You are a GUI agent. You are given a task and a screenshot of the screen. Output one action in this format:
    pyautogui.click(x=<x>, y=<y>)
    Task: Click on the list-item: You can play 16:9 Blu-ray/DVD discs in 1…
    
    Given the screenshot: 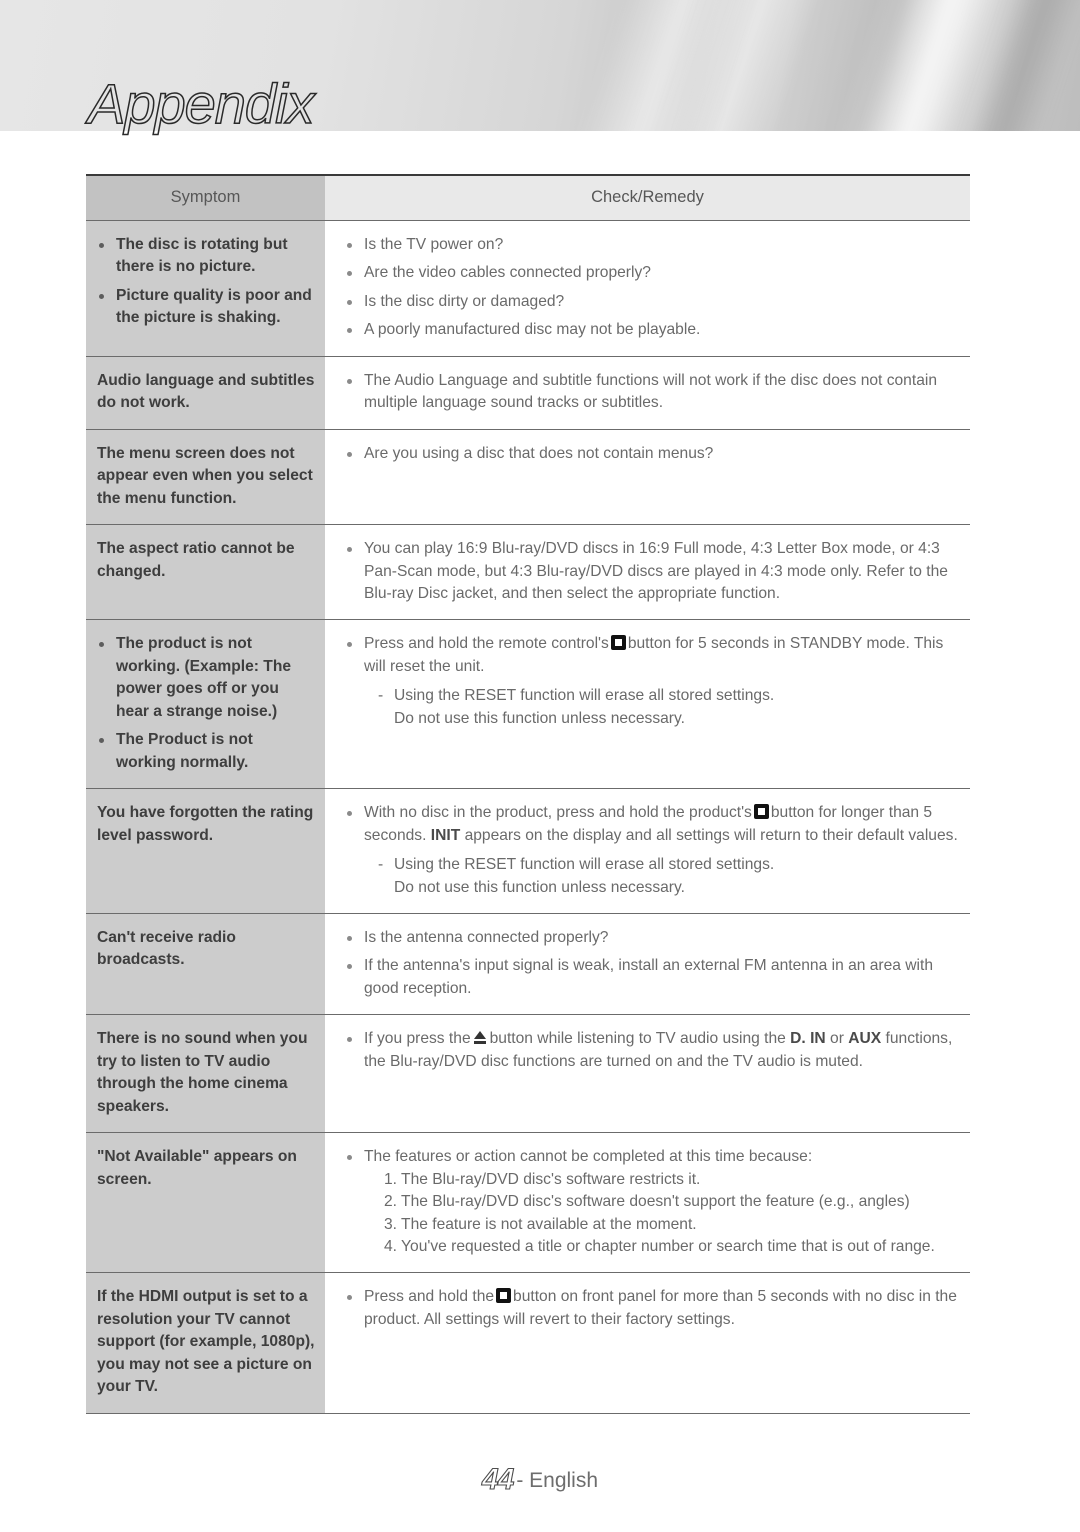 What is the action you would take?
    pyautogui.click(x=651, y=571)
    